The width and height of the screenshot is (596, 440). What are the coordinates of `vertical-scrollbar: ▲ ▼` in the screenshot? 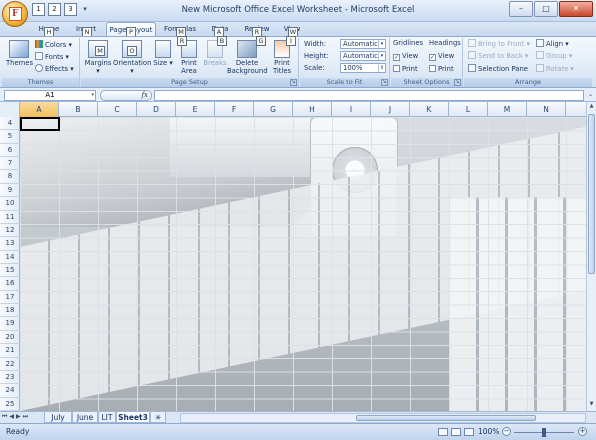 It's located at (591, 256).